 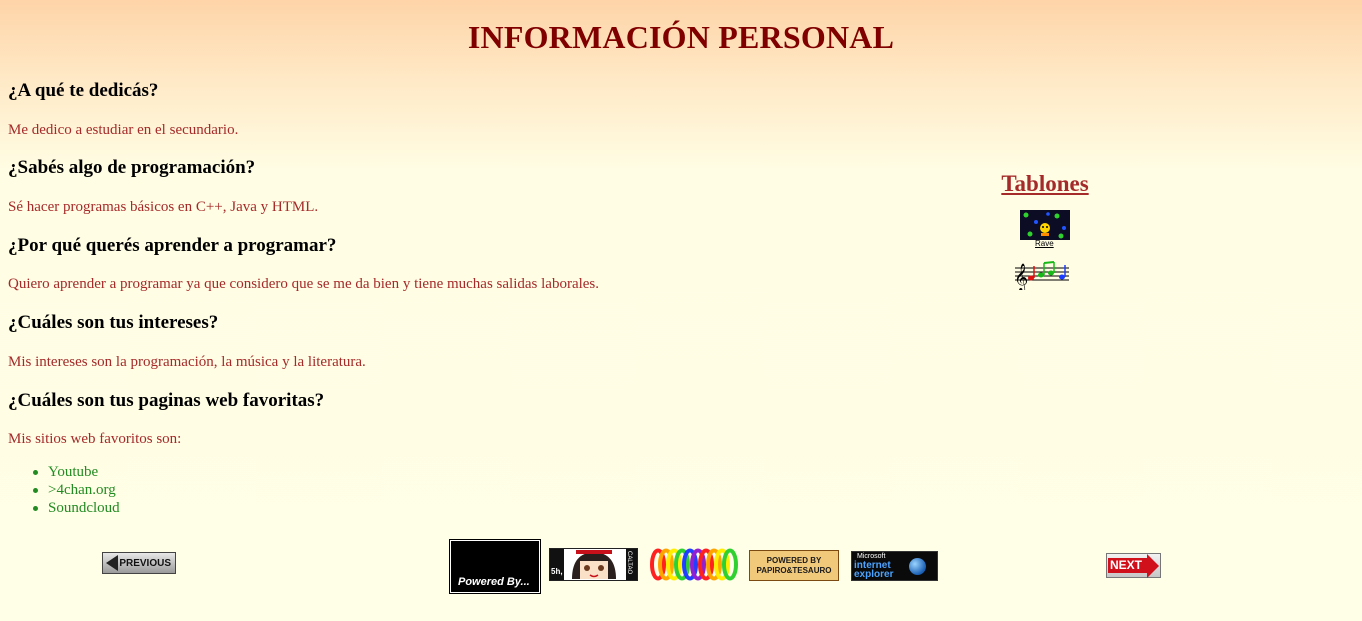 What do you see at coordinates (1153, 566) in the screenshot?
I see `arrow-right-icon` at bounding box center [1153, 566].